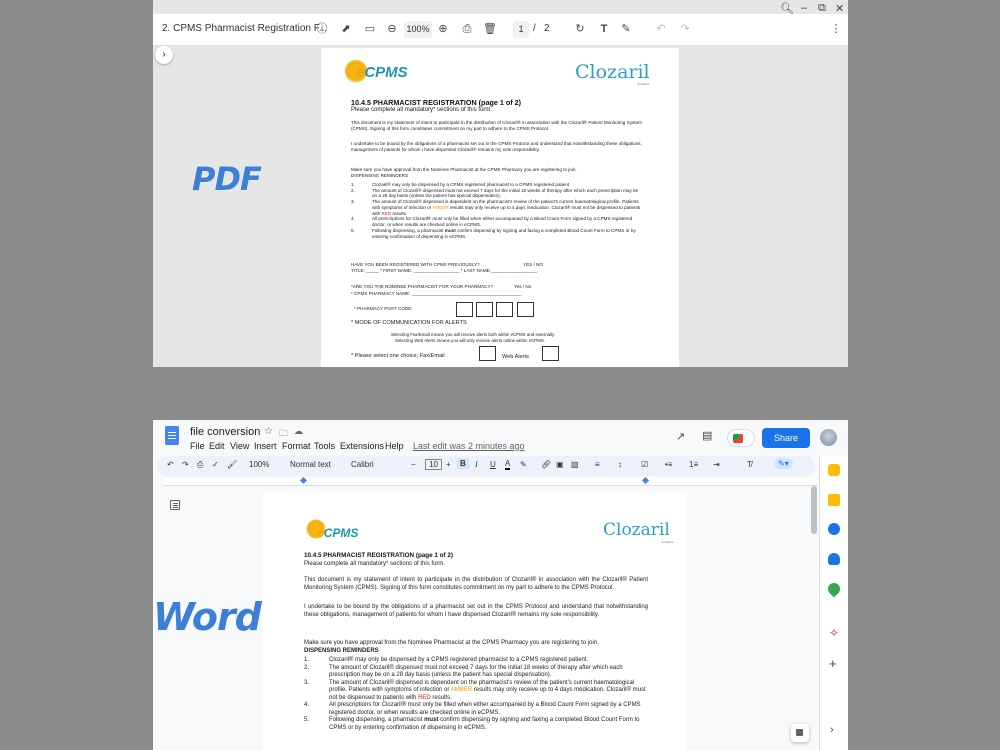  I want to click on insert-comment-icon: ▣, so click(560, 464).